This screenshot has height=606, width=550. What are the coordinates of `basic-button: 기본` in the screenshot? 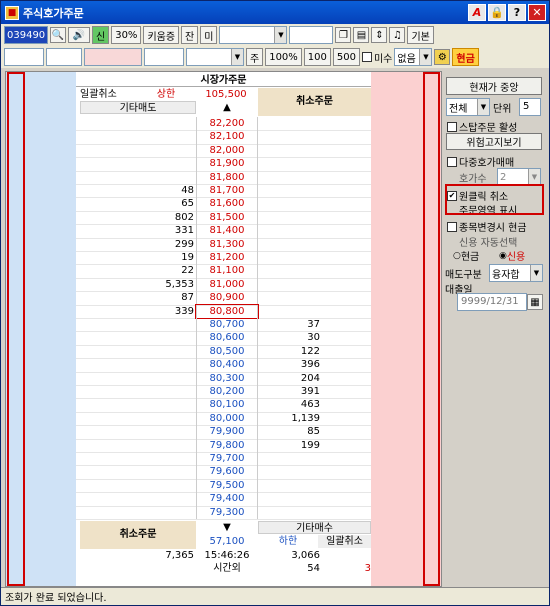 It's located at (420, 35).